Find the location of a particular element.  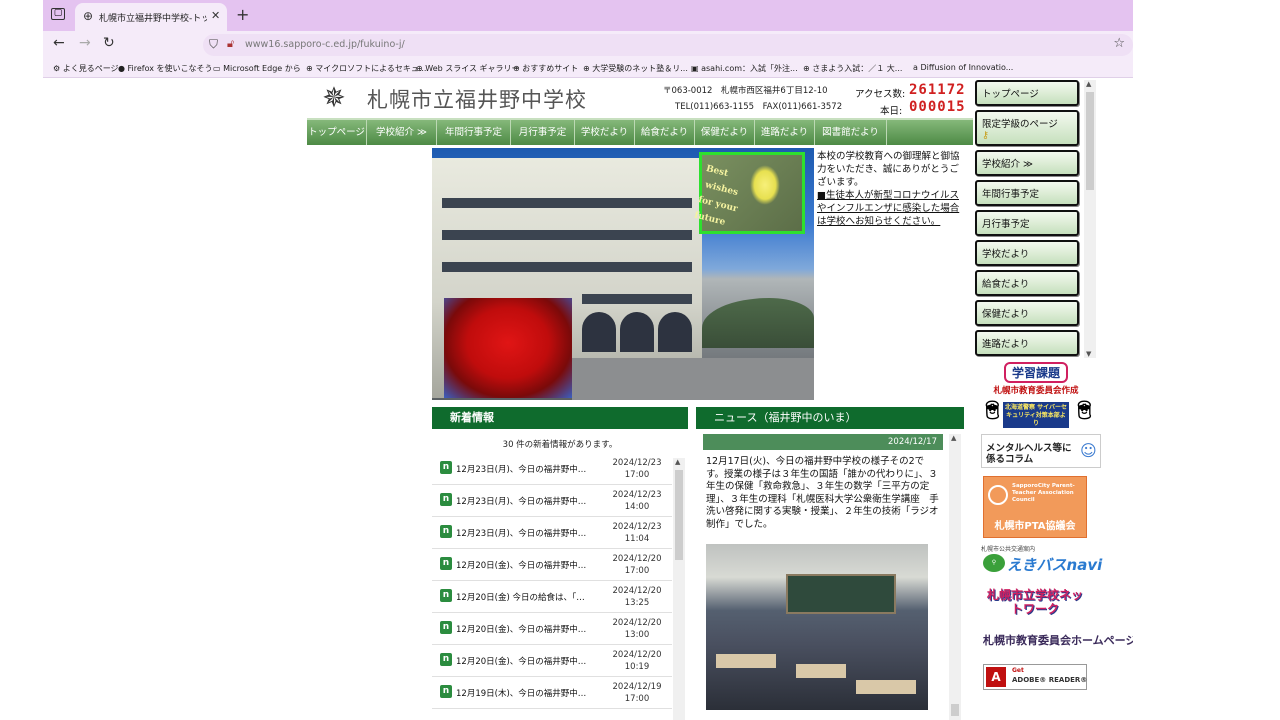

side-nav-limited-class: 限定学級のページ ⚷ is located at coordinates (1027, 128).